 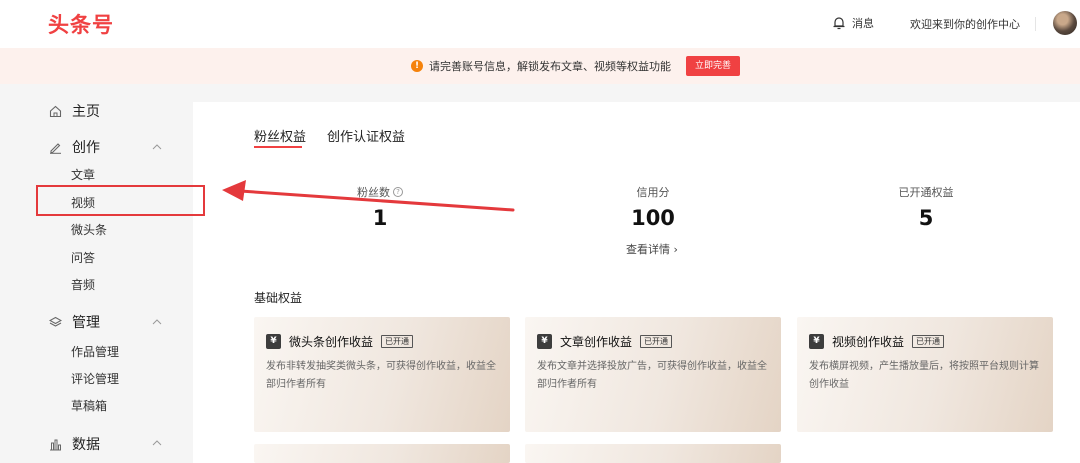 What do you see at coordinates (1035, 24) in the screenshot?
I see `header-divider` at bounding box center [1035, 24].